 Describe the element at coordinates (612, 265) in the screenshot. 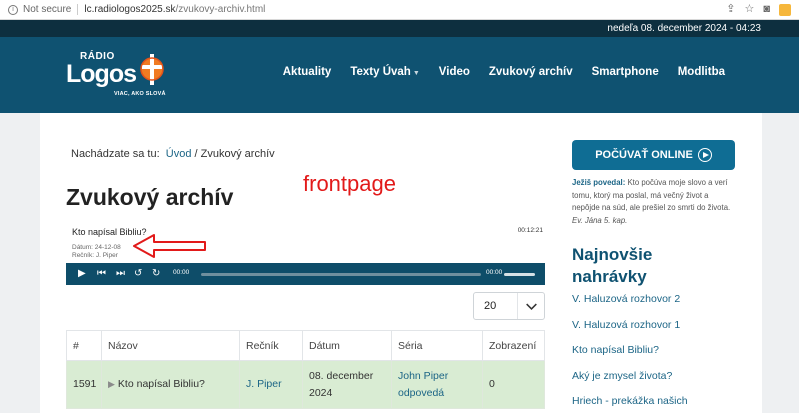

I see `latest-recordings-heading: Najnovšie nahrávky` at that location.